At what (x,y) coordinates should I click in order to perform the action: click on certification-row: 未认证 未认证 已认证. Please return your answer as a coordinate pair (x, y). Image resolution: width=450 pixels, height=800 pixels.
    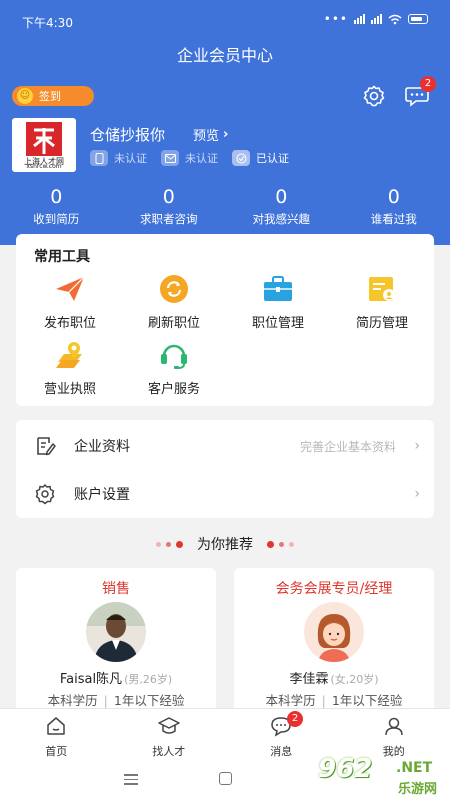
    Looking at the image, I should click on (189, 158).